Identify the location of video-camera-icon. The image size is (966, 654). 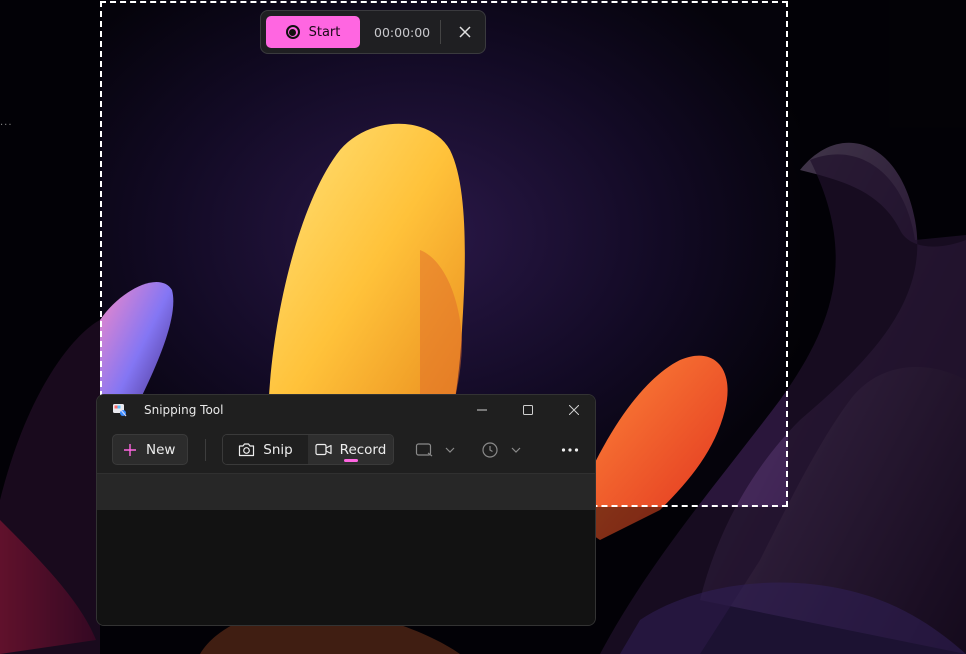
(323, 449).